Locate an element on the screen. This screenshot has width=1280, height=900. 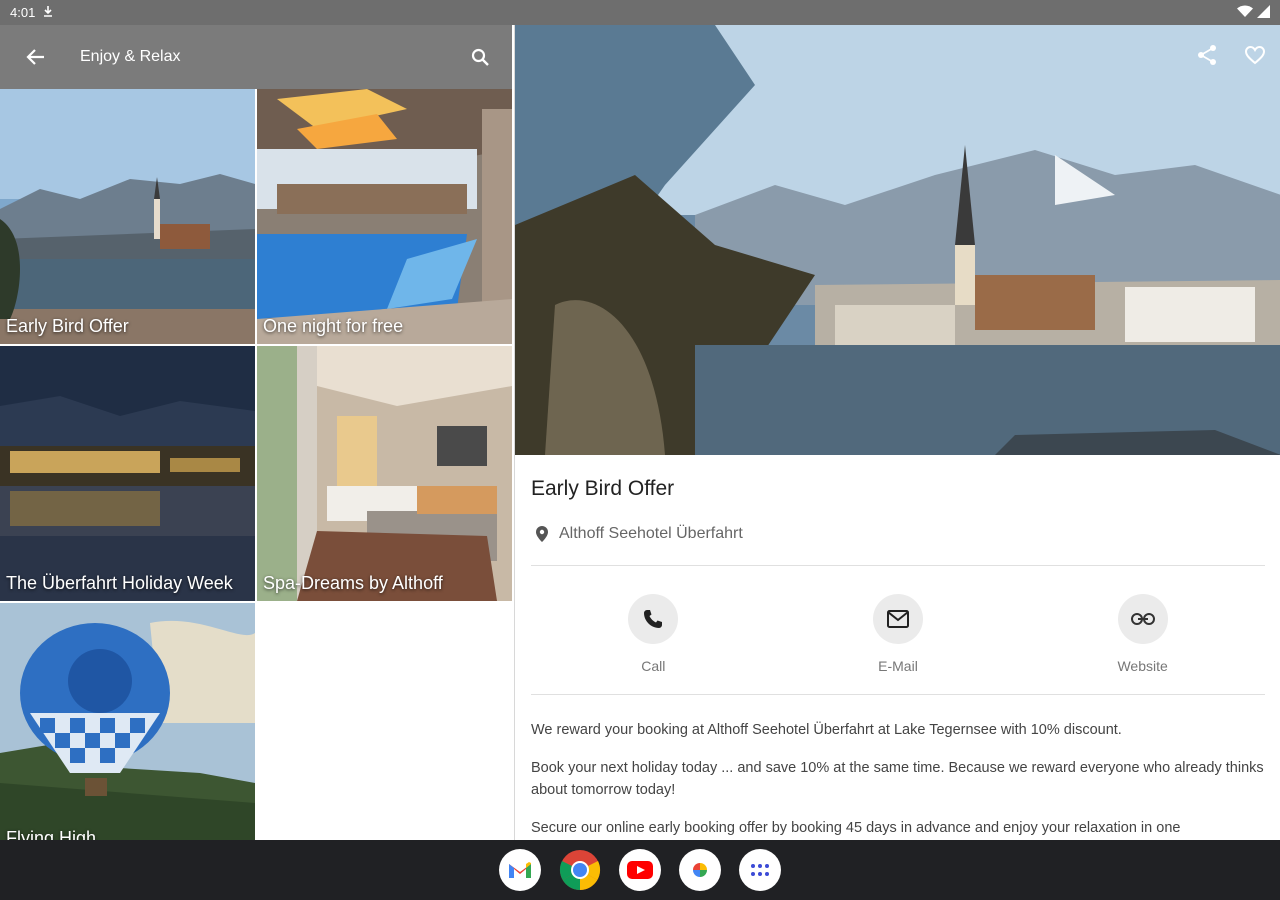
youtube-icon is located at coordinates (640, 870).